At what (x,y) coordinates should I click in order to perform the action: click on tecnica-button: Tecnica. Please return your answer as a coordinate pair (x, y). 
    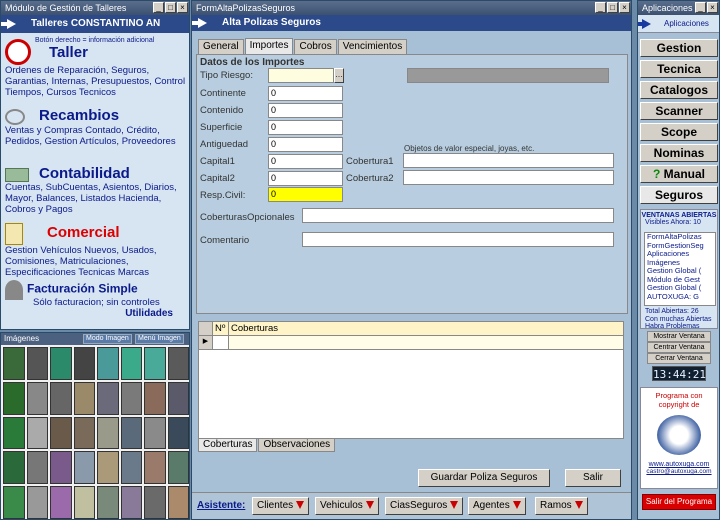
    Looking at the image, I should click on (679, 69).